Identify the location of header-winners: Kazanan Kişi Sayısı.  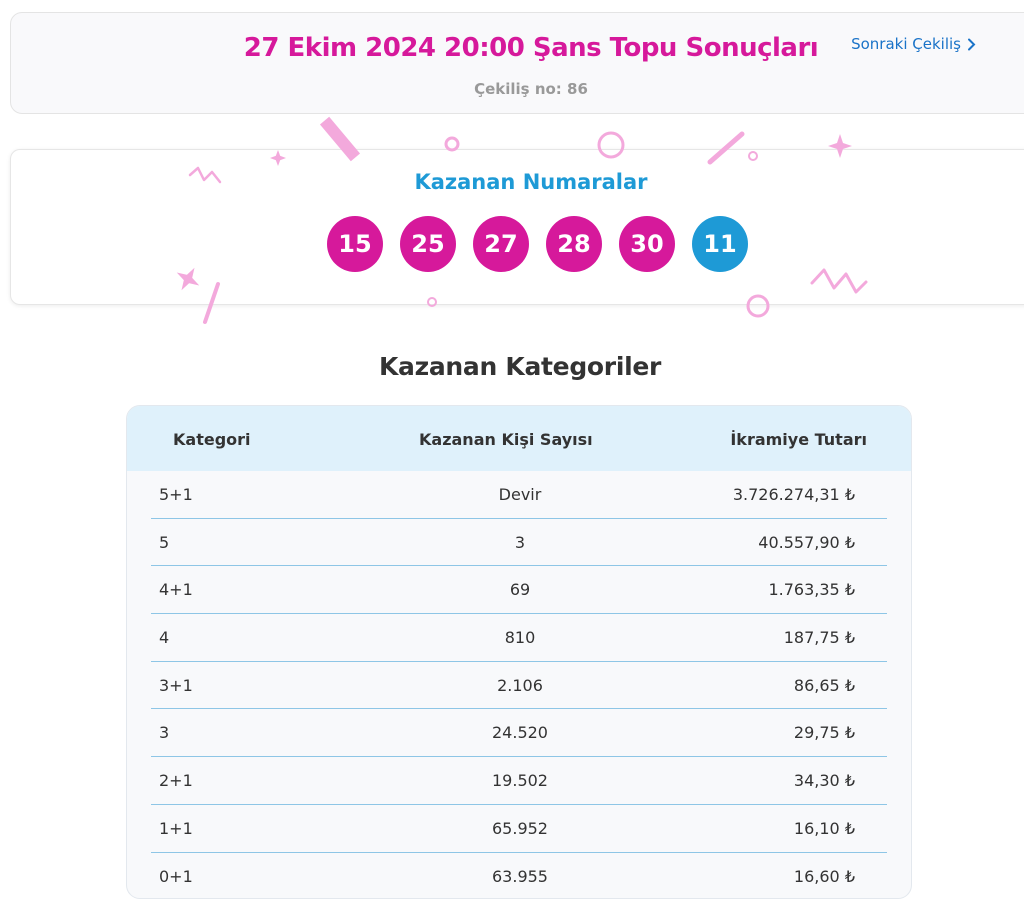
(506, 439).